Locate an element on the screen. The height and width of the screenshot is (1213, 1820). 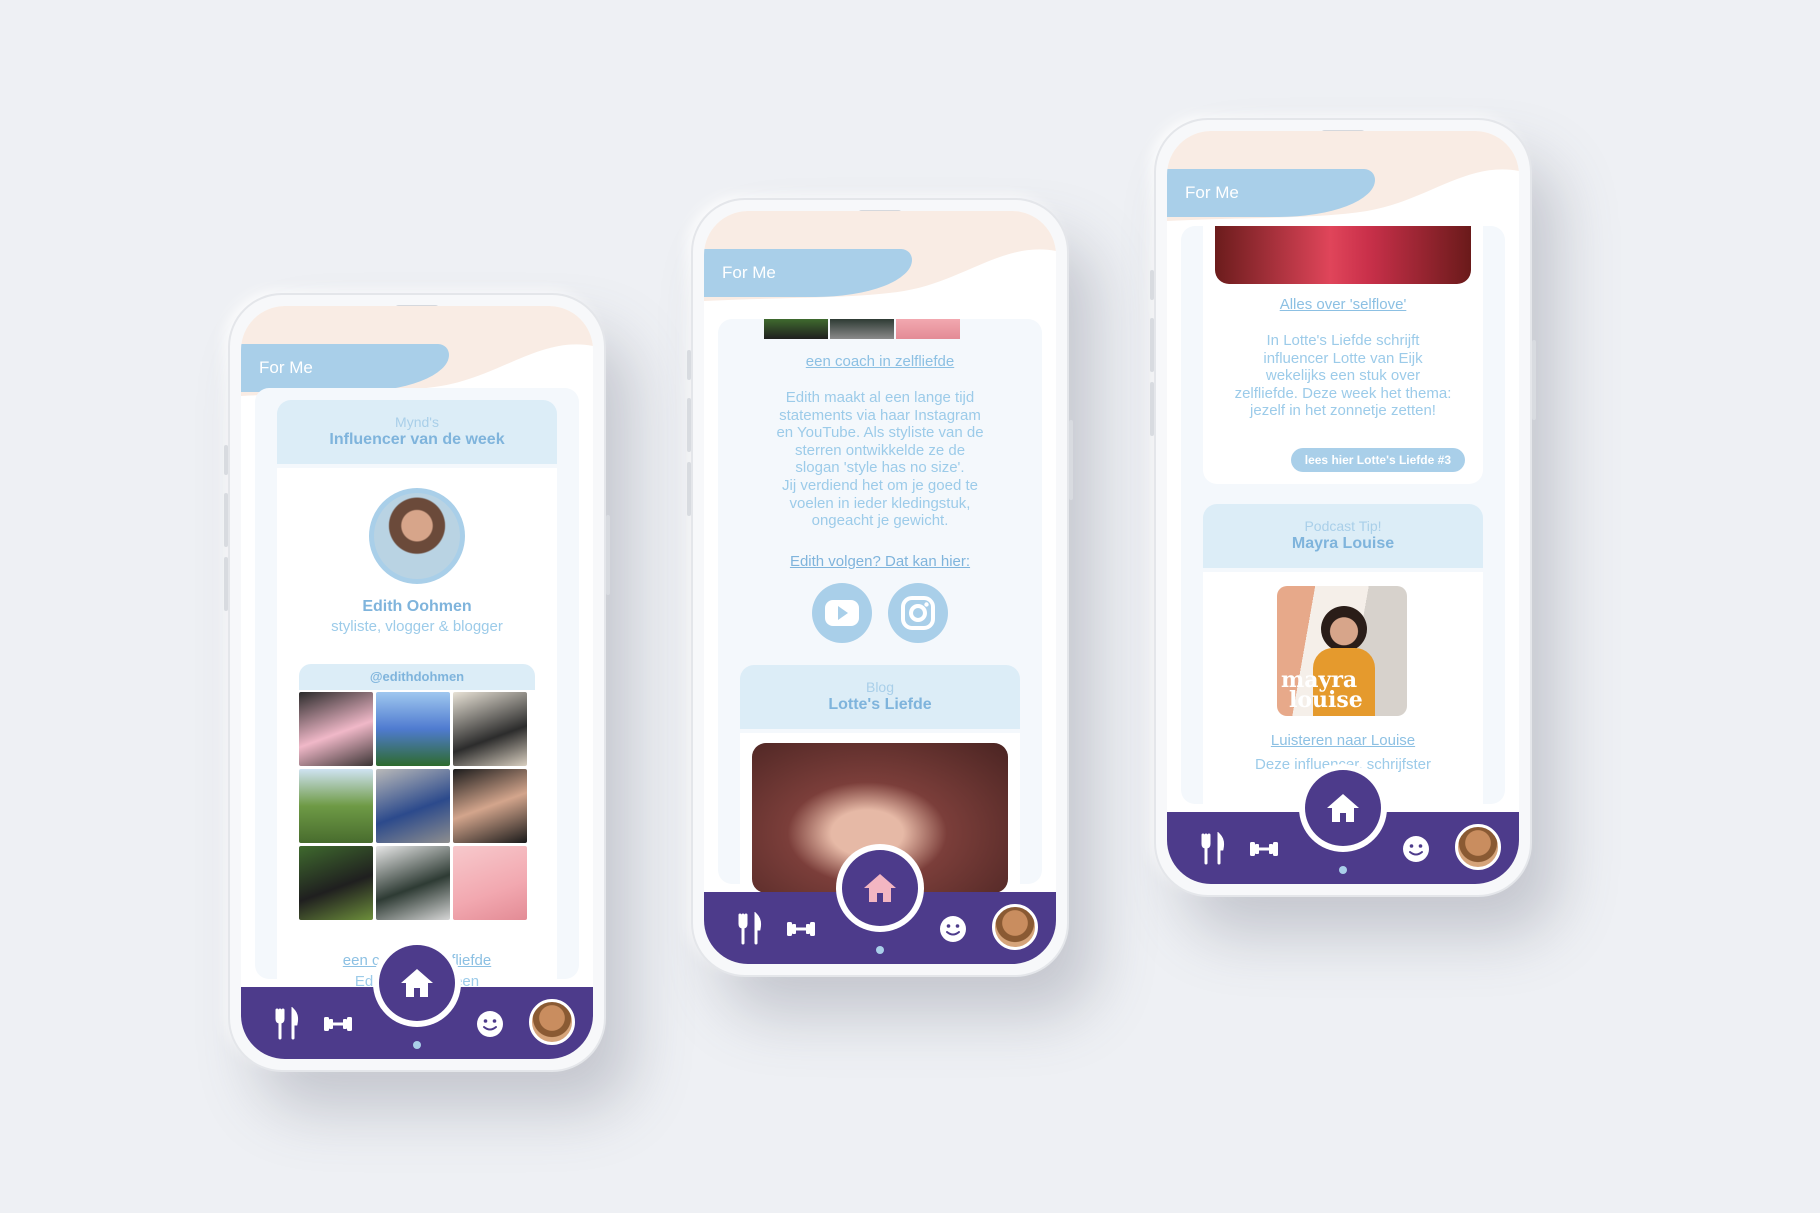
coach-link: een coach in zelfliefde is located at coordinates (880, 361).